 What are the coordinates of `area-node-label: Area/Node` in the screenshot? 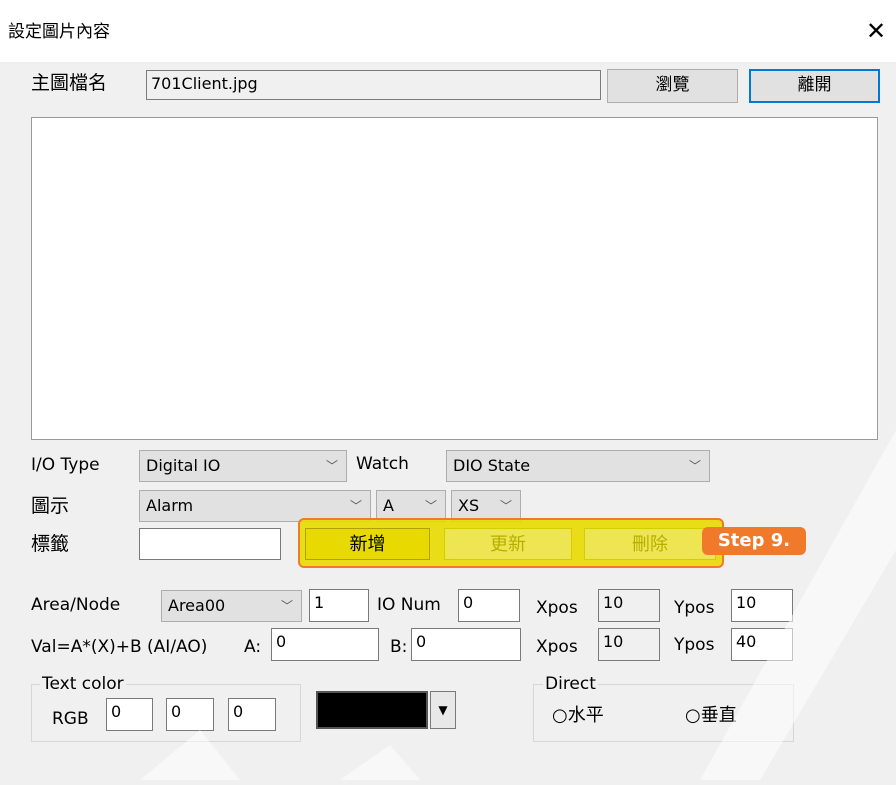 It's located at (76, 605).